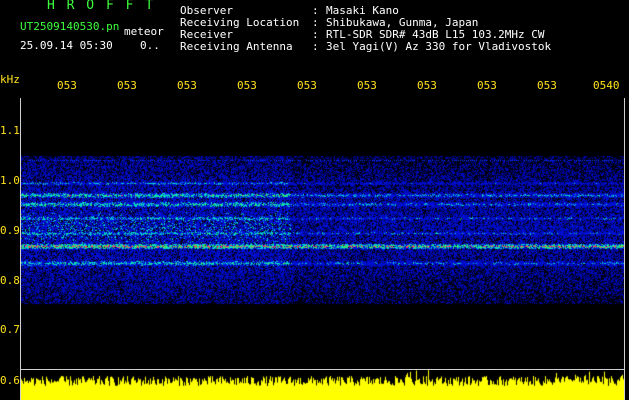 The image size is (629, 400). What do you see at coordinates (10, 180) in the screenshot?
I see `freq-tick-label: 1.0` at bounding box center [10, 180].